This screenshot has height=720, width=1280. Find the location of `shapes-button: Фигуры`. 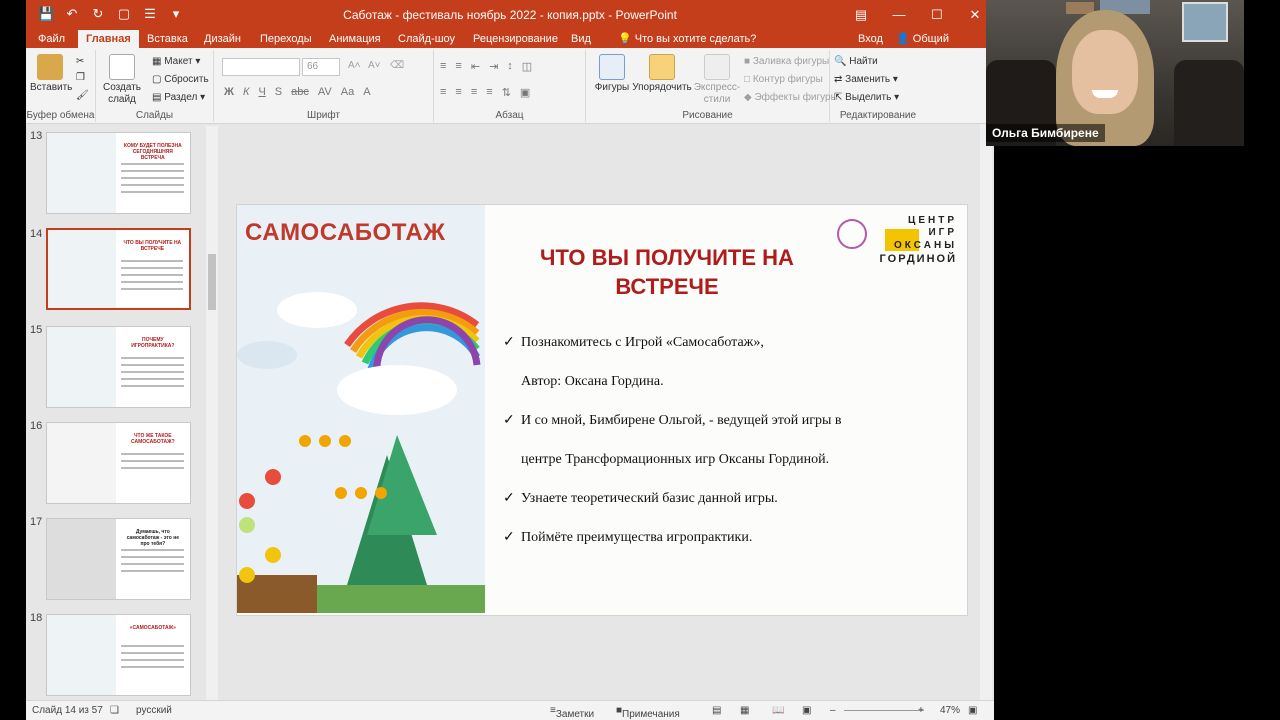

shapes-button: Фигуры is located at coordinates (612, 73).